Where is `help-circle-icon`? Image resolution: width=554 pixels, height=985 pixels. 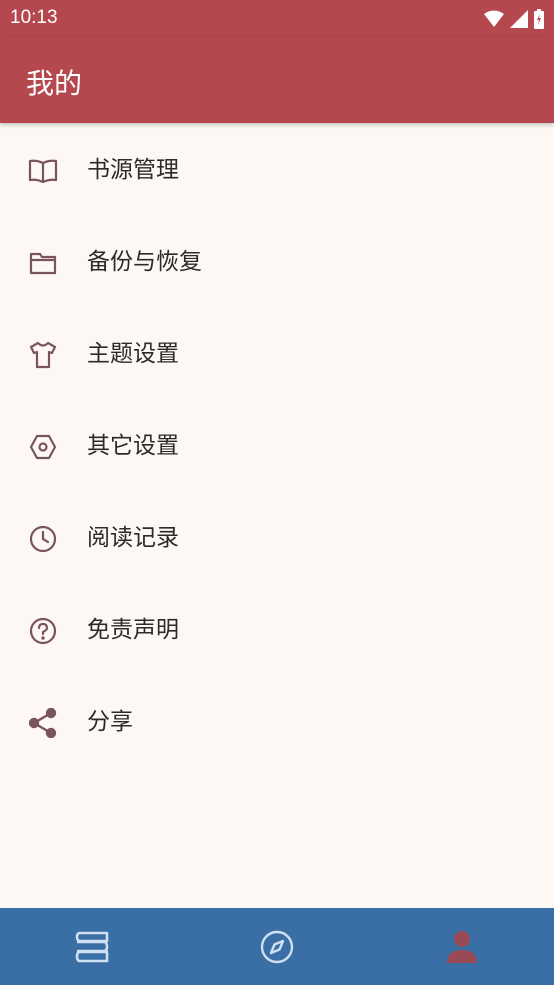
help-circle-icon is located at coordinates (43, 631).